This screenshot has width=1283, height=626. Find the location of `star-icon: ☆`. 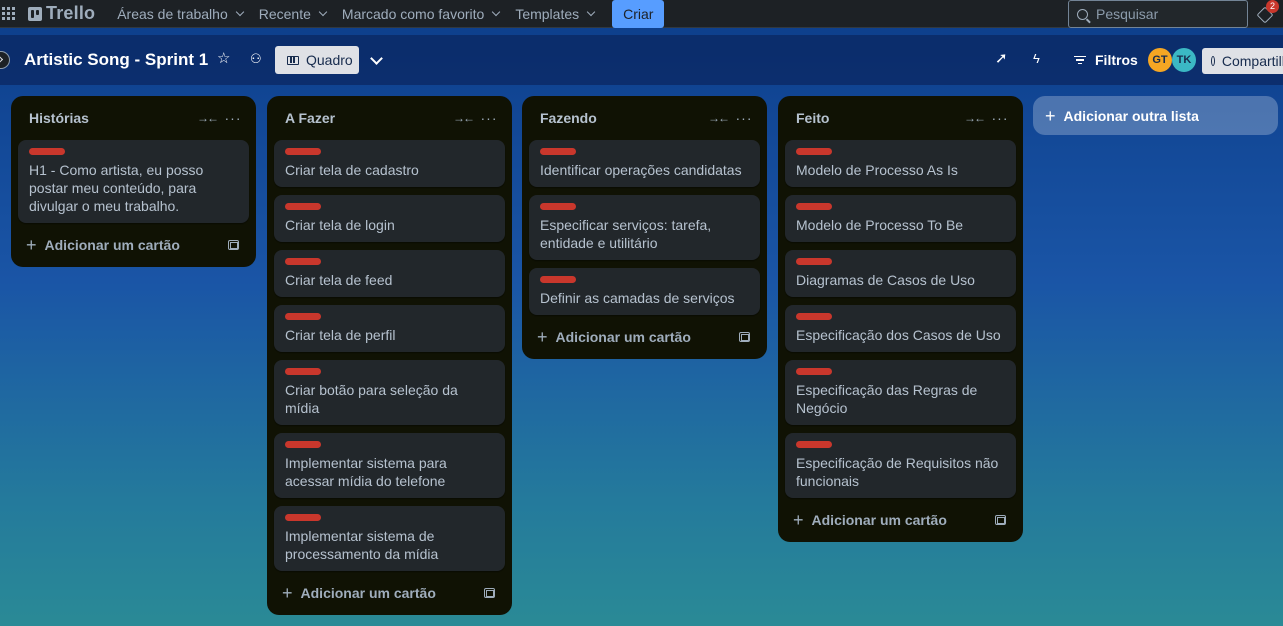

star-icon: ☆ is located at coordinates (223, 59).